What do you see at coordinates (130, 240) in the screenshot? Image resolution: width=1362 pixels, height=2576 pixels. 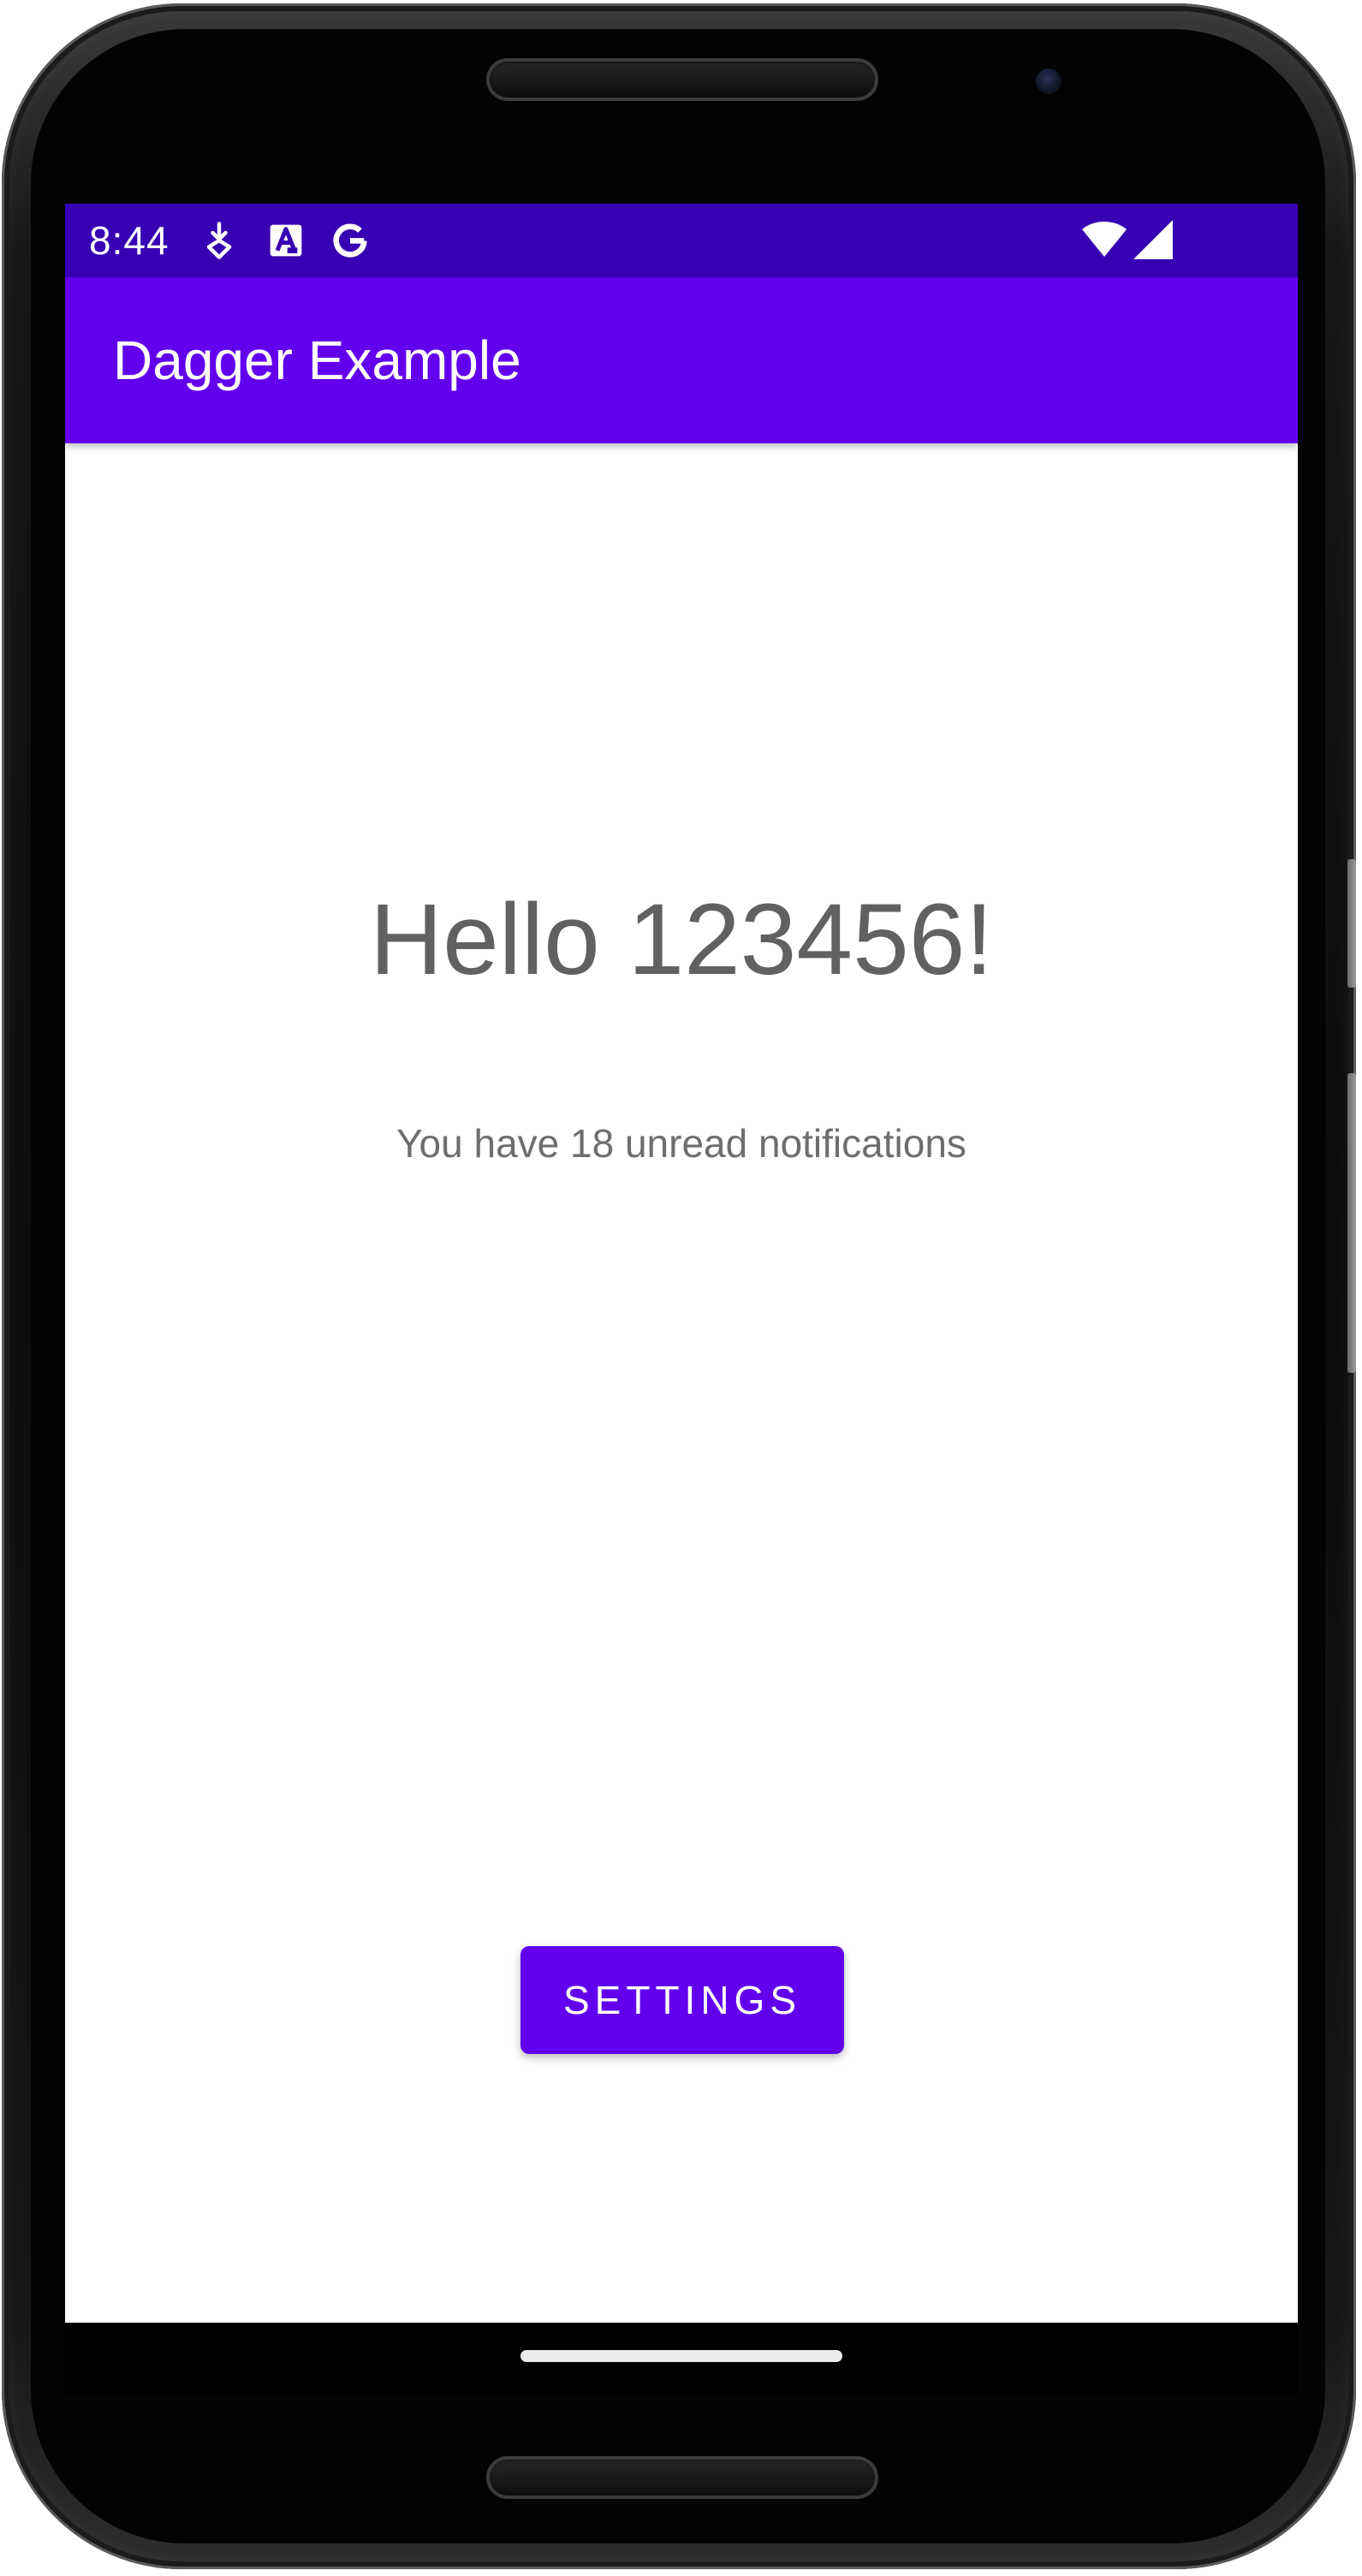 I see `status-time: 8:44` at bounding box center [130, 240].